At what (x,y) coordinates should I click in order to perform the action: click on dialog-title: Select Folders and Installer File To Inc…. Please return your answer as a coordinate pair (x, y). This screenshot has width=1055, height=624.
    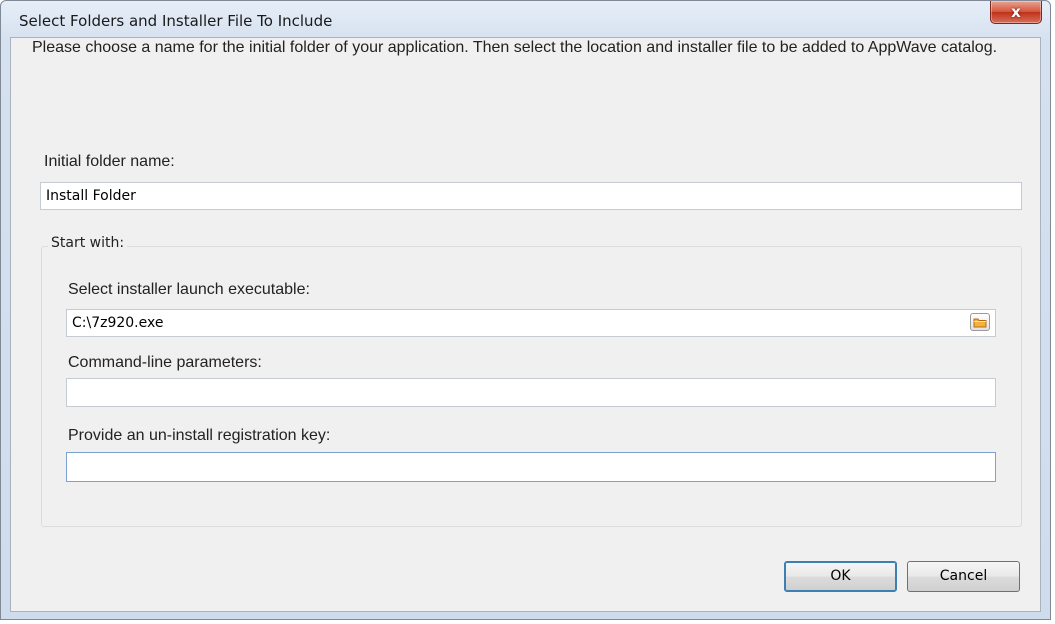
    Looking at the image, I should click on (176, 21).